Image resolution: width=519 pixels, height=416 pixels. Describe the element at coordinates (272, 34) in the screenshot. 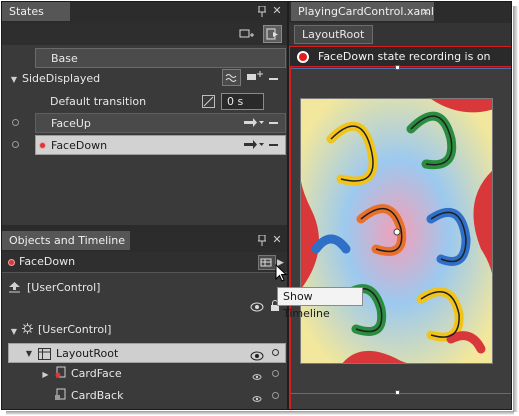

I see `toggle-preview-icon` at that location.